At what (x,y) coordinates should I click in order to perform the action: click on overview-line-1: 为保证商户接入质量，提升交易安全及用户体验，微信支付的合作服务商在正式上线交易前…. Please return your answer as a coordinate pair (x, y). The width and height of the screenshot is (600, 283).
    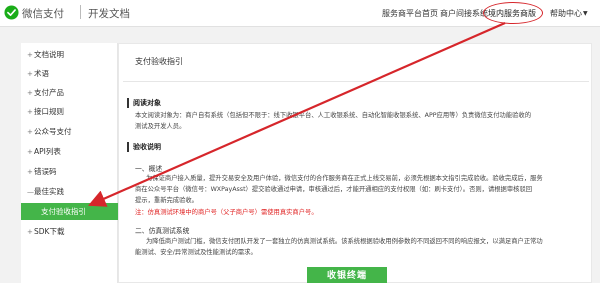
    Looking at the image, I should click on (344, 178).